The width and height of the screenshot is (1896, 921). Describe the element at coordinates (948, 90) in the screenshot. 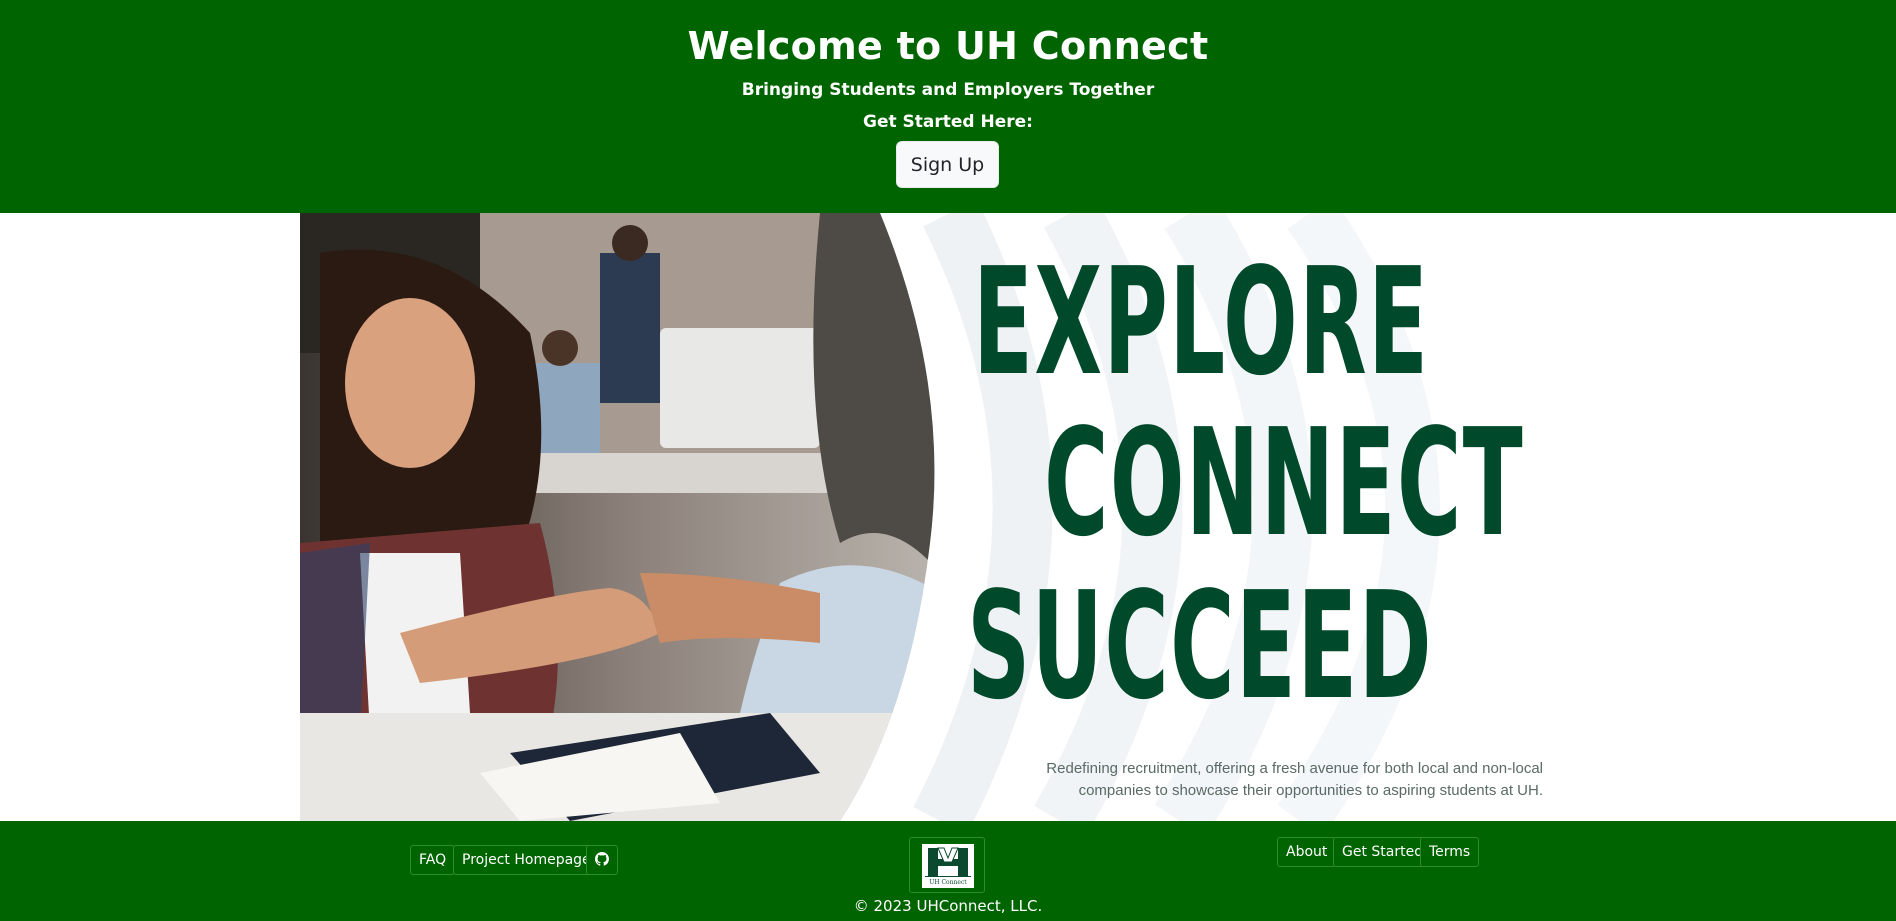

I see `page-subtitle: Bringing Students and Employers Together` at that location.